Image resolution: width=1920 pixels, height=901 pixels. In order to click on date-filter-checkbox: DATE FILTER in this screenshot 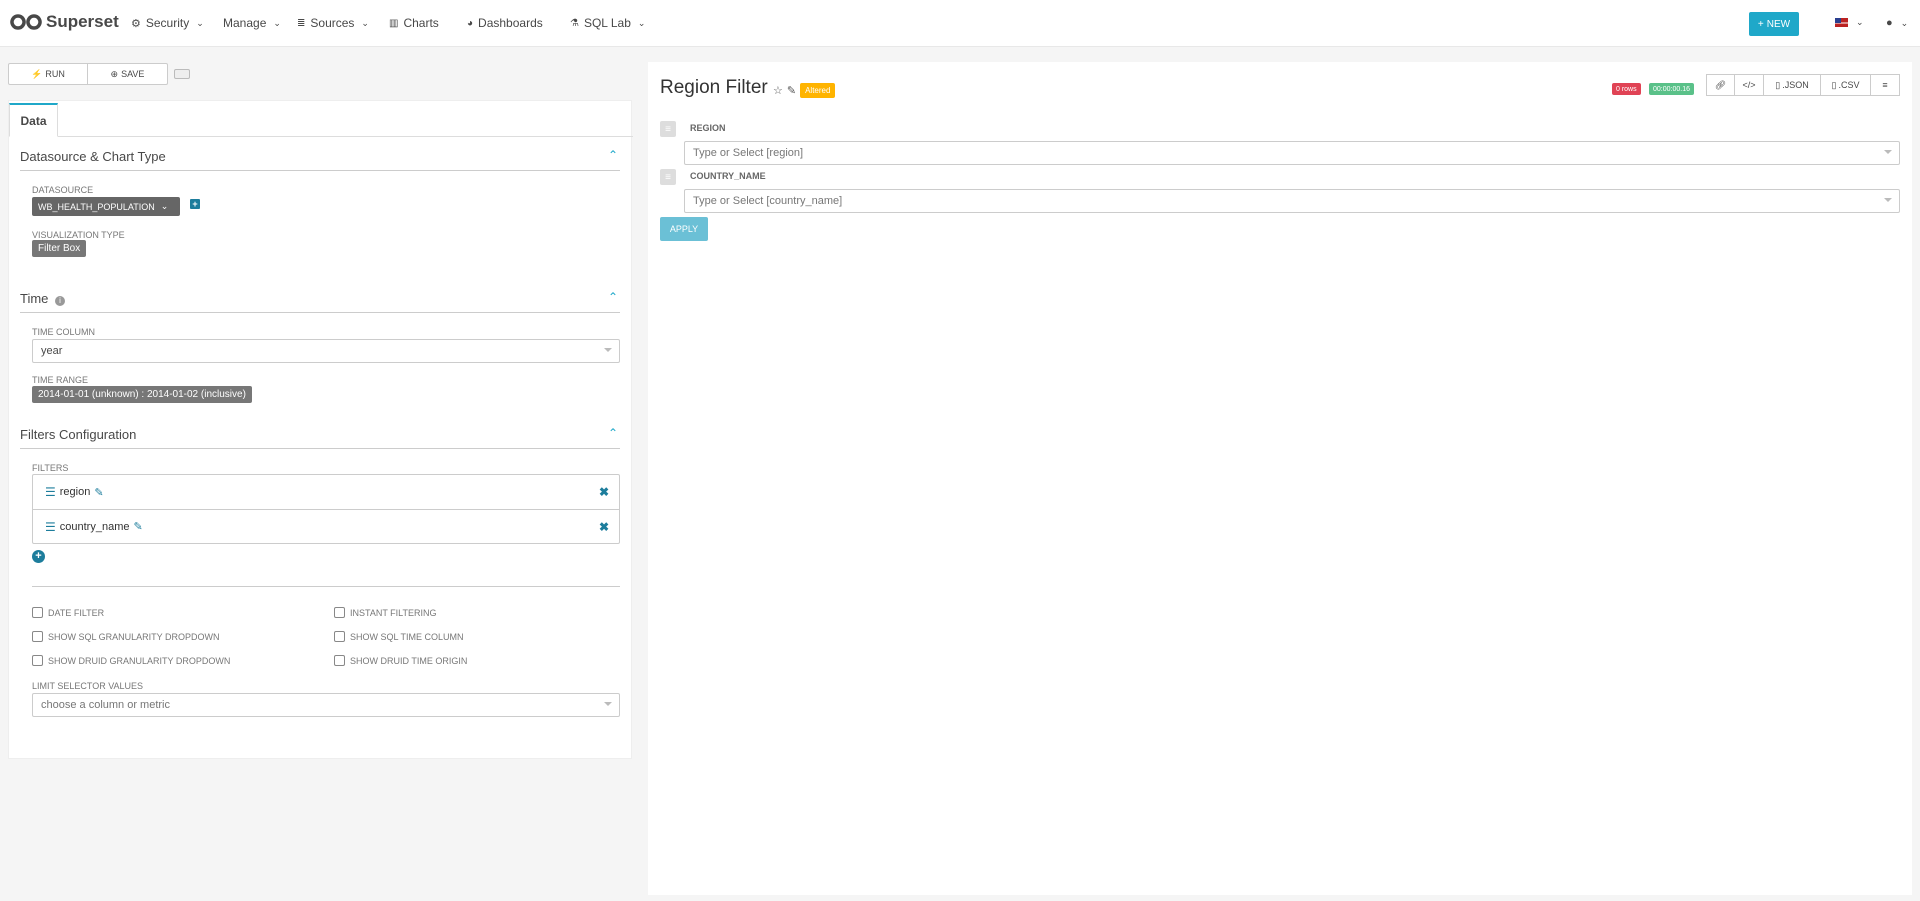, I will do `click(68, 612)`.